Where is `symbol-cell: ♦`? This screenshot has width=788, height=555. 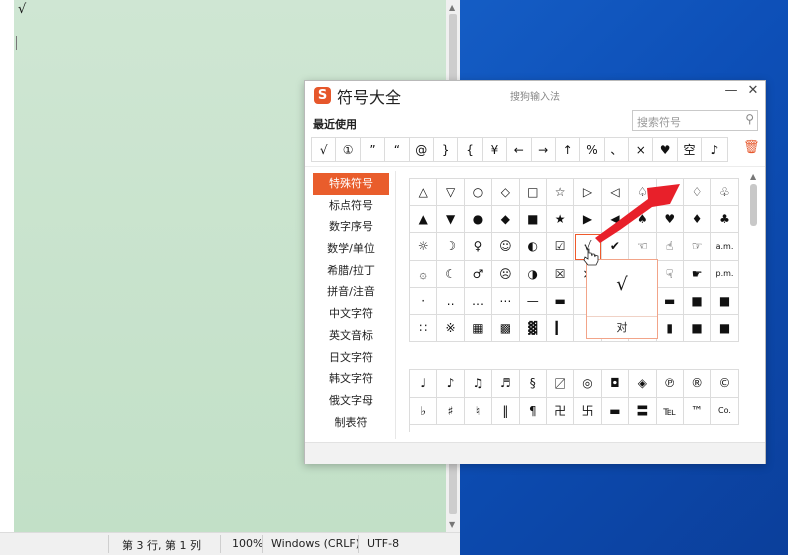
symbol-cell: ♦ is located at coordinates (697, 220).